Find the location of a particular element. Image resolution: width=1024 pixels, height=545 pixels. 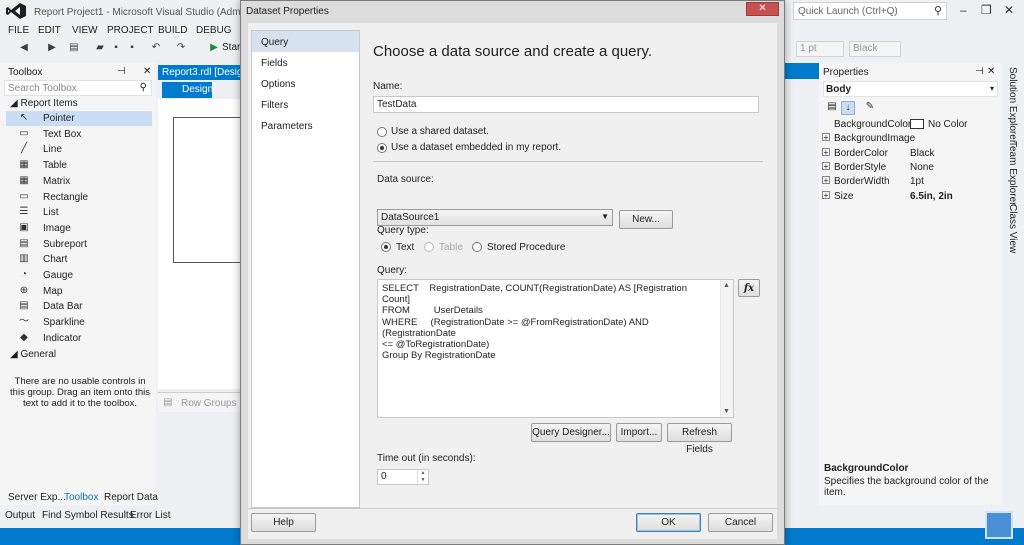

property-value: No Color is located at coordinates (938, 124).